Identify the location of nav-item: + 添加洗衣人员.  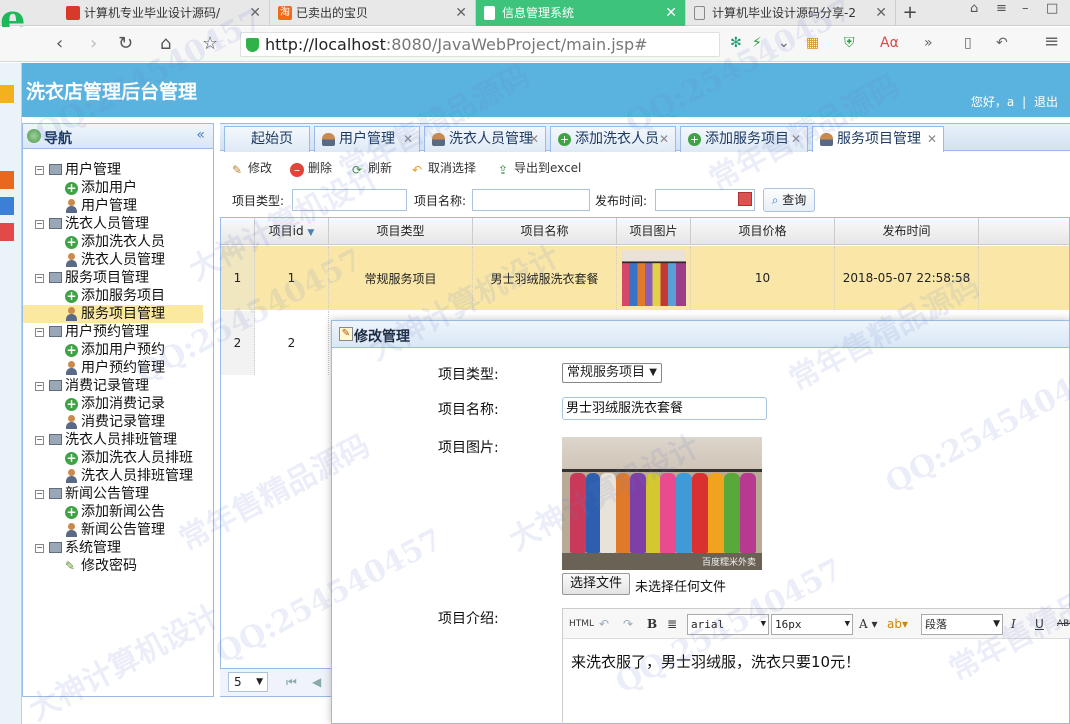
(118, 242).